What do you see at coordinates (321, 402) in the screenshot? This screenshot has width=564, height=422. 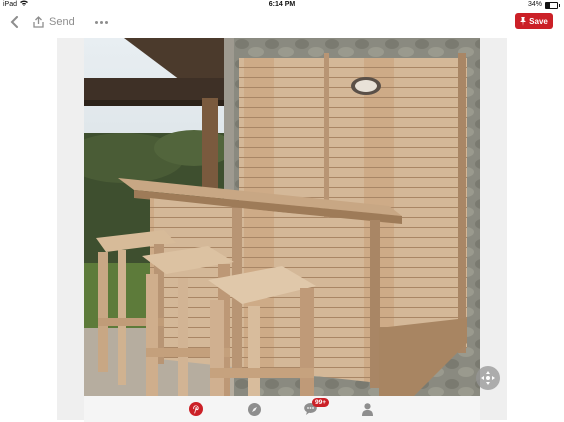 I see `messages-badge: 99+` at bounding box center [321, 402].